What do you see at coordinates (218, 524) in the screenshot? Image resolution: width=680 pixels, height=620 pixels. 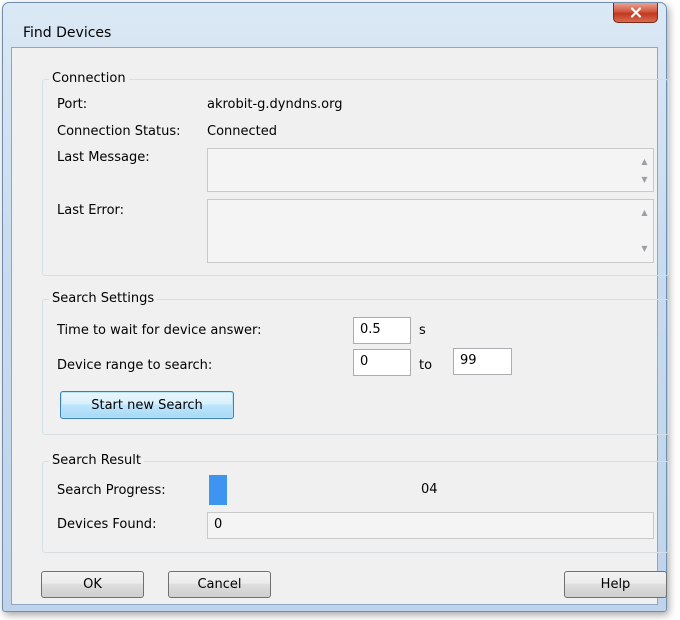 I see `devices-found-value: 0` at bounding box center [218, 524].